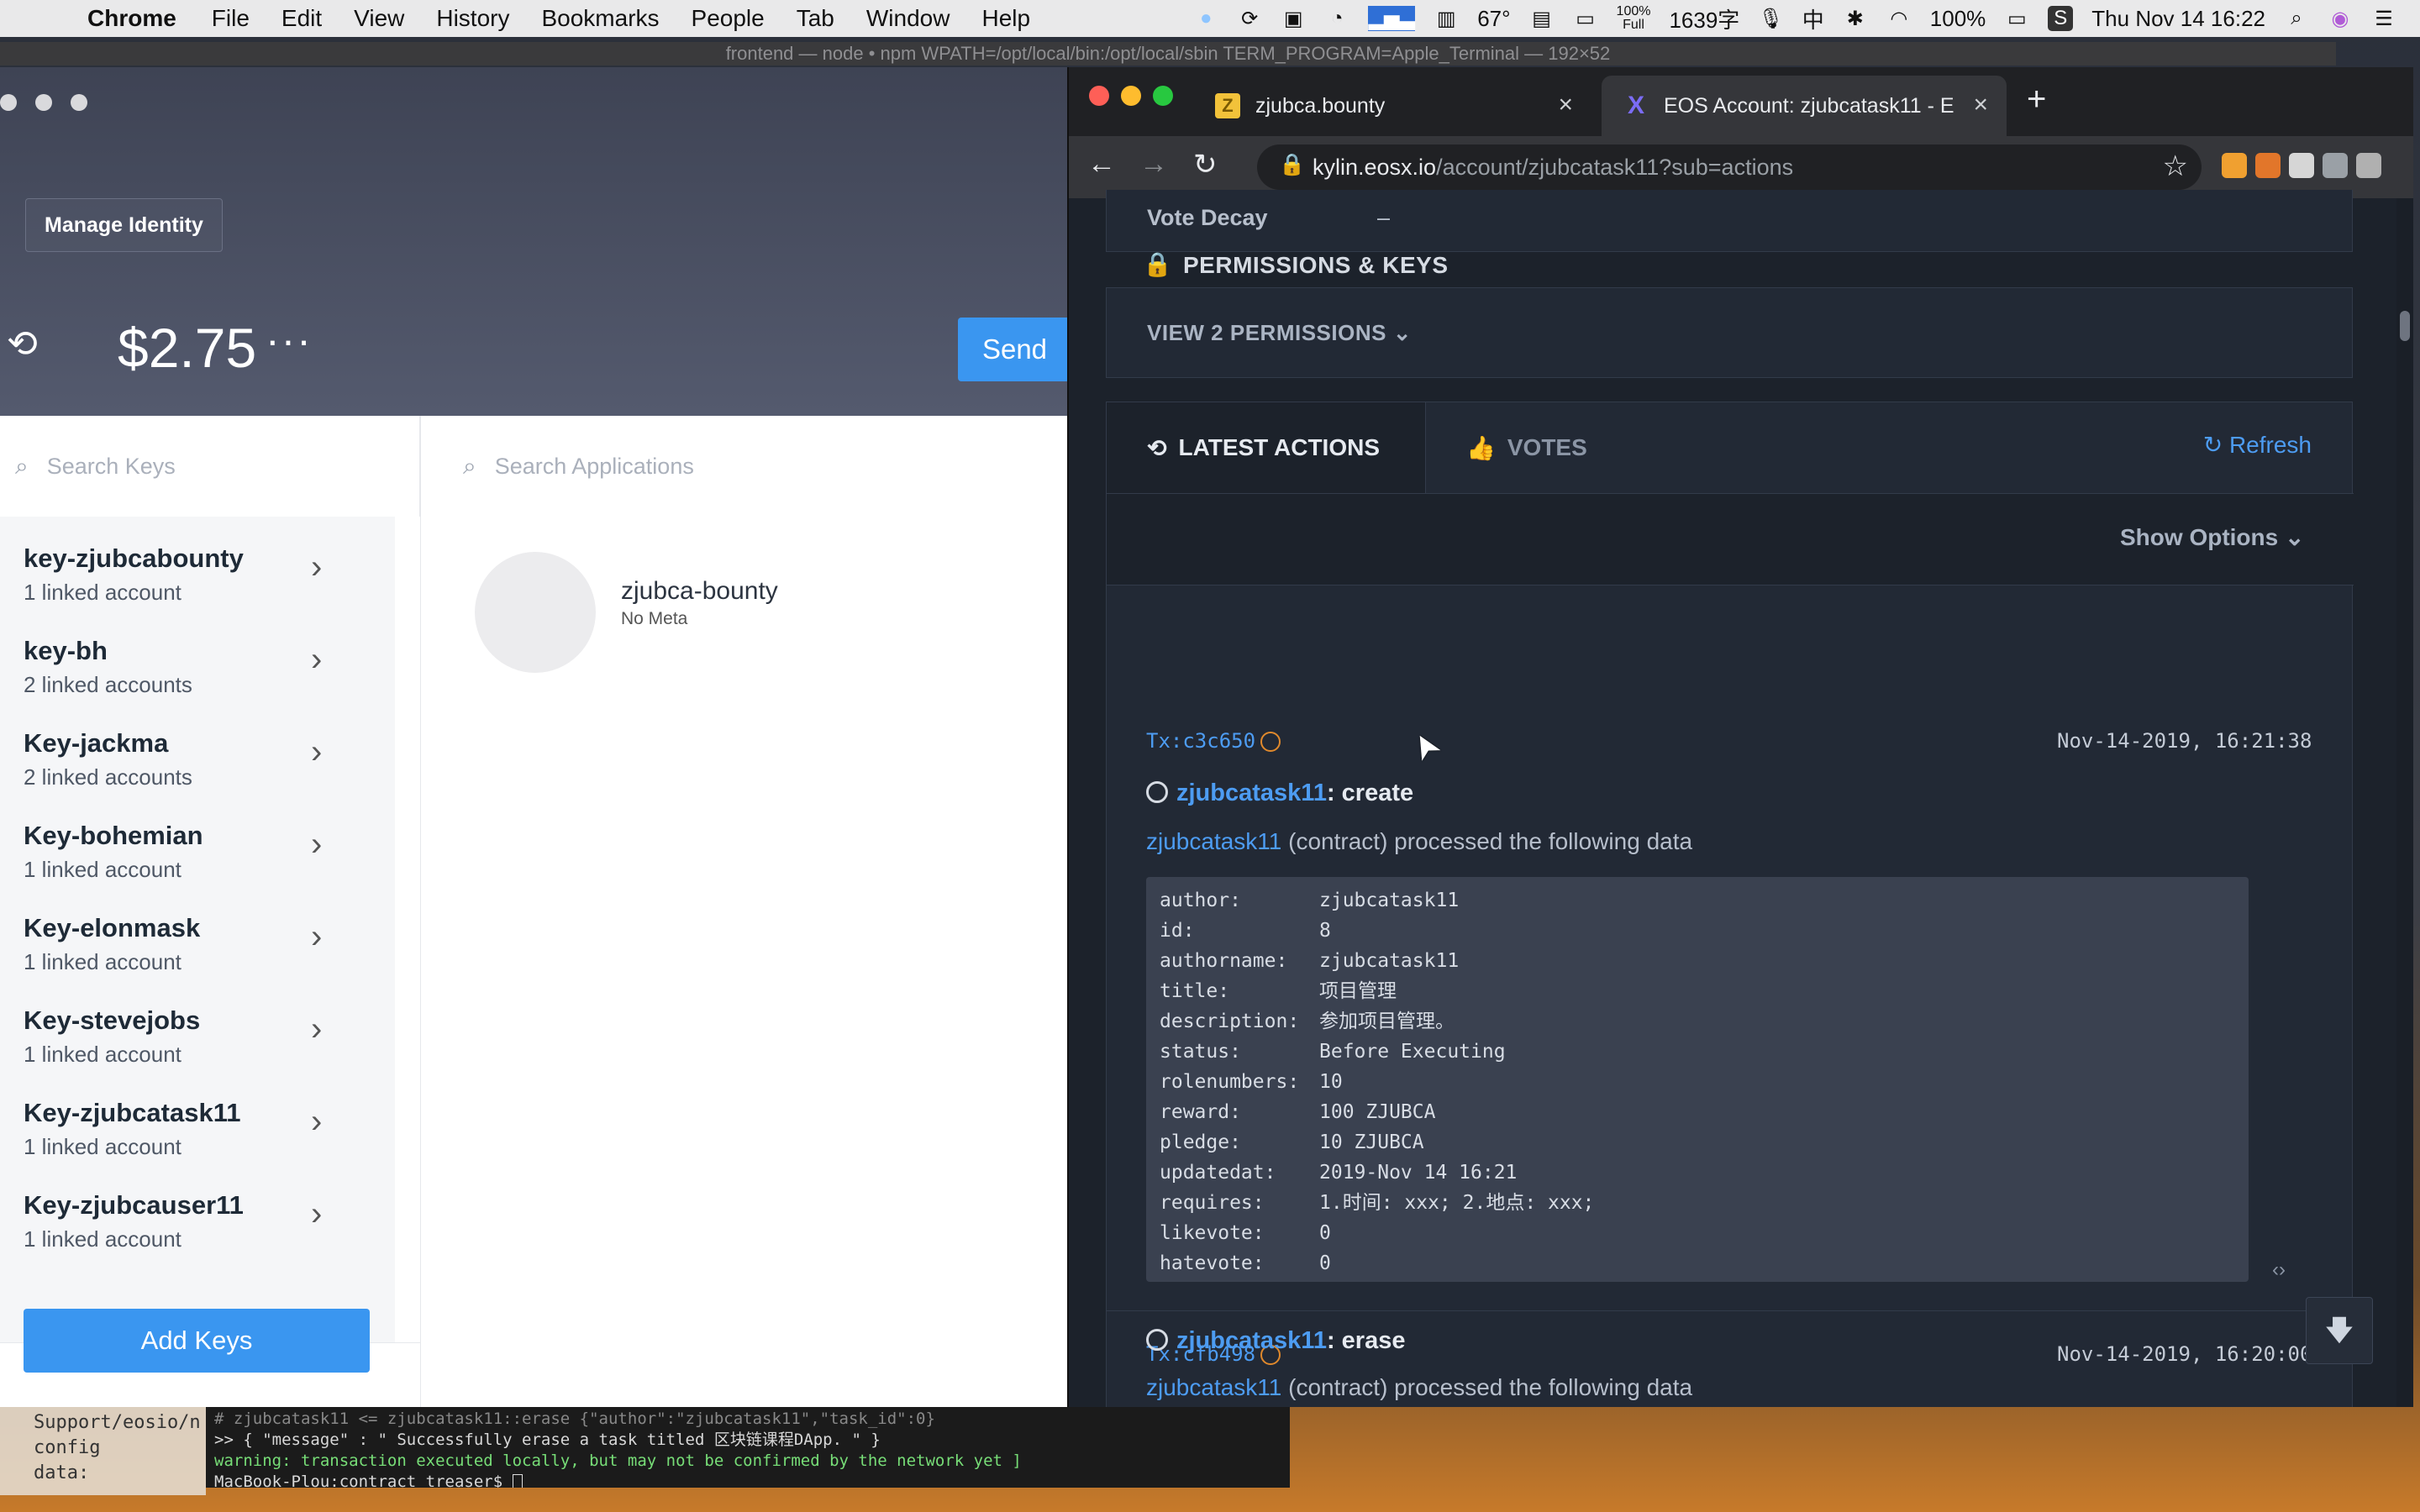  I want to click on search-applications-input: ⌕ Search Applications, so click(578, 466).